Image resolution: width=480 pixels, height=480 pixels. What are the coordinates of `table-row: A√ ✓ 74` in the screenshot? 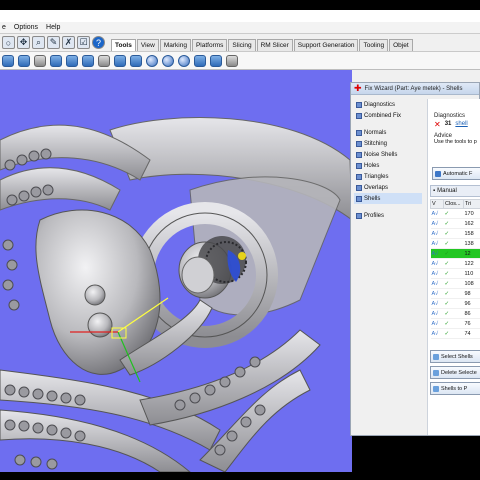 It's located at (455, 333).